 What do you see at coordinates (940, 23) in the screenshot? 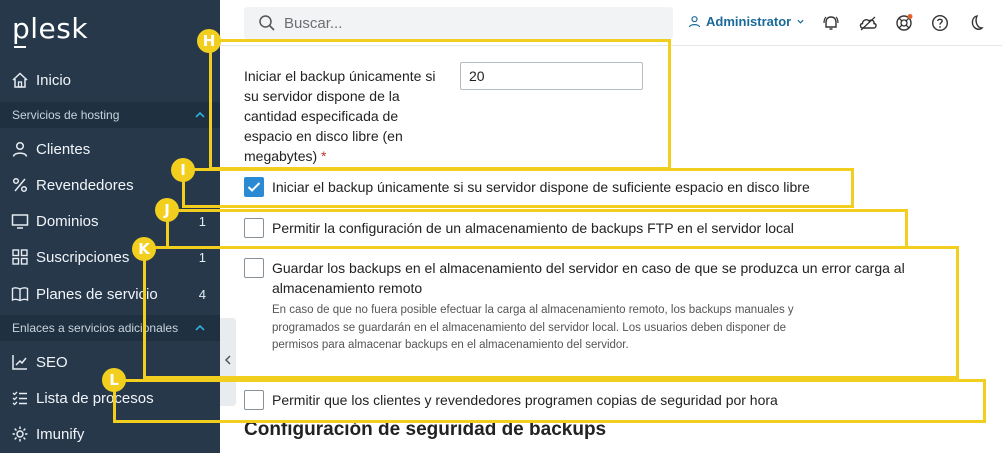
I see `help-icon` at bounding box center [940, 23].